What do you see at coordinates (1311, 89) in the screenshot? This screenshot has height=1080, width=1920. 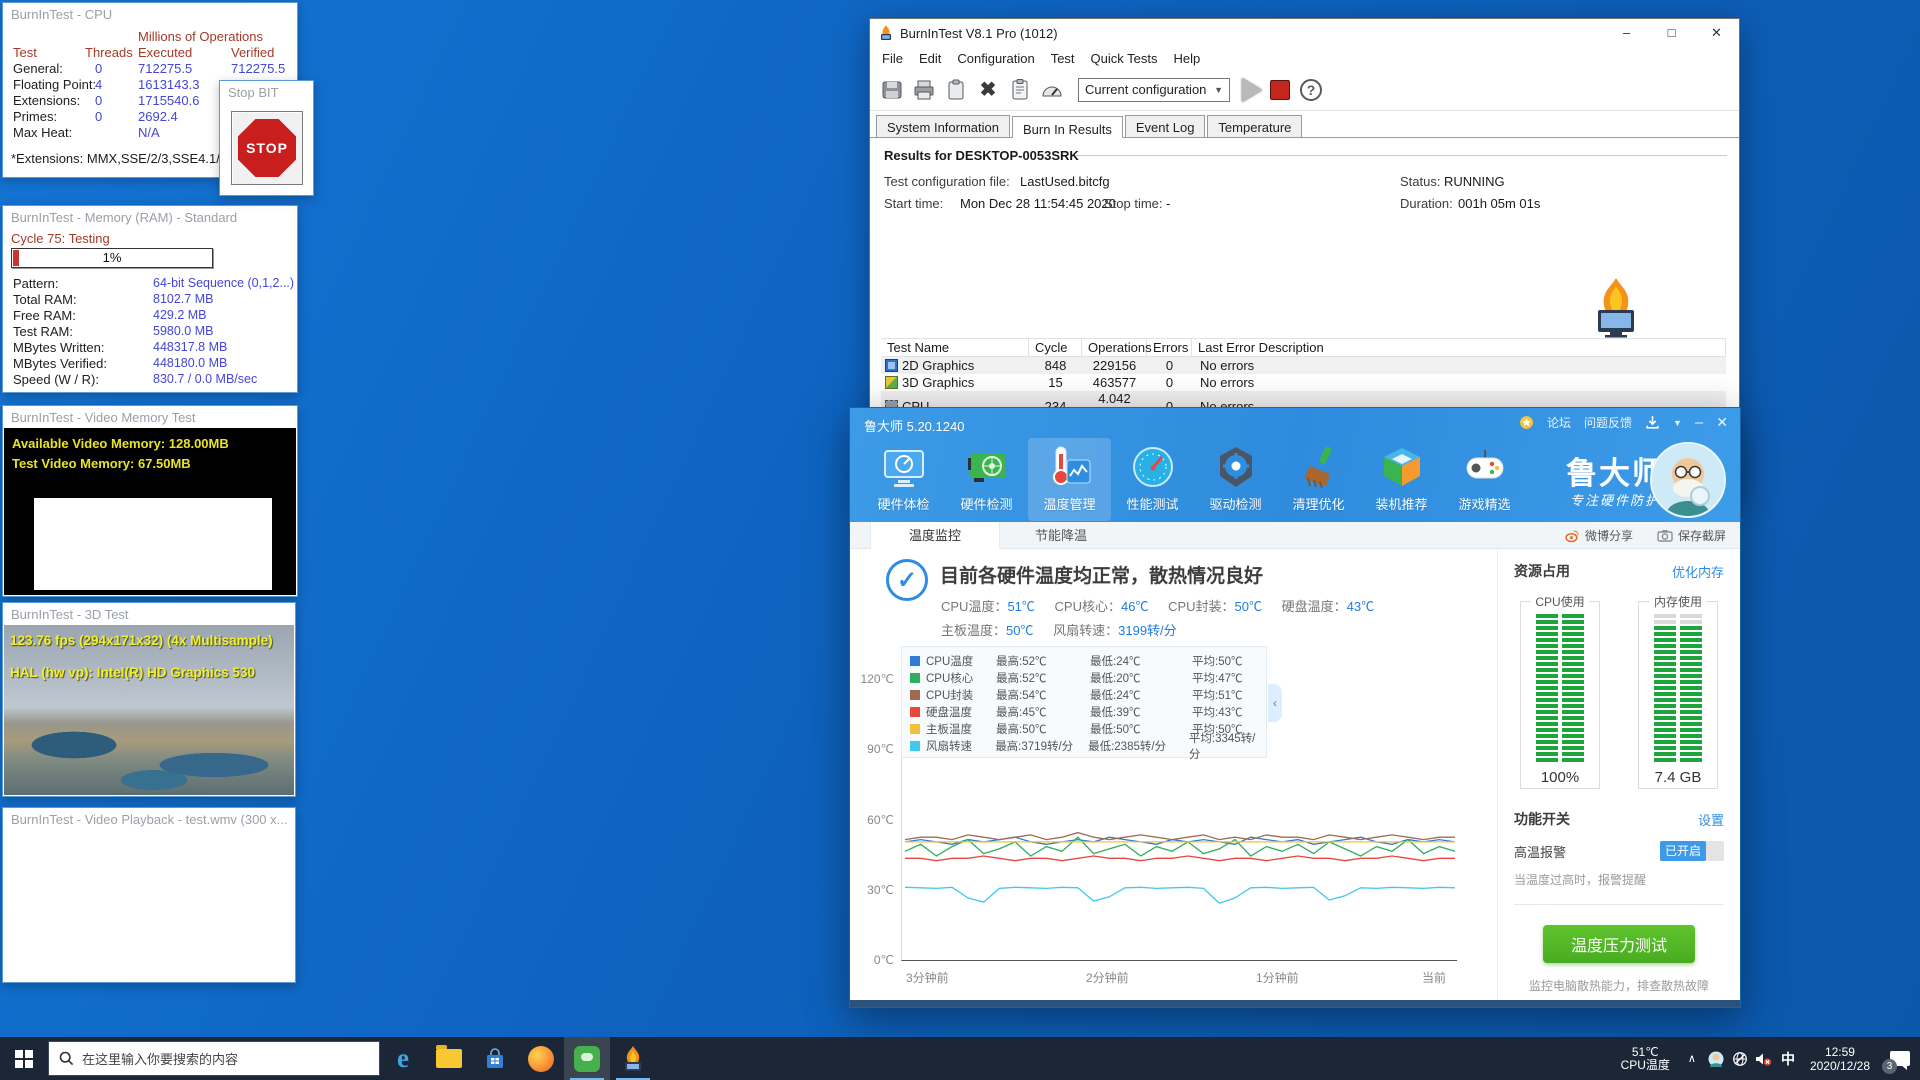 I see `help-button: ?` at bounding box center [1311, 89].